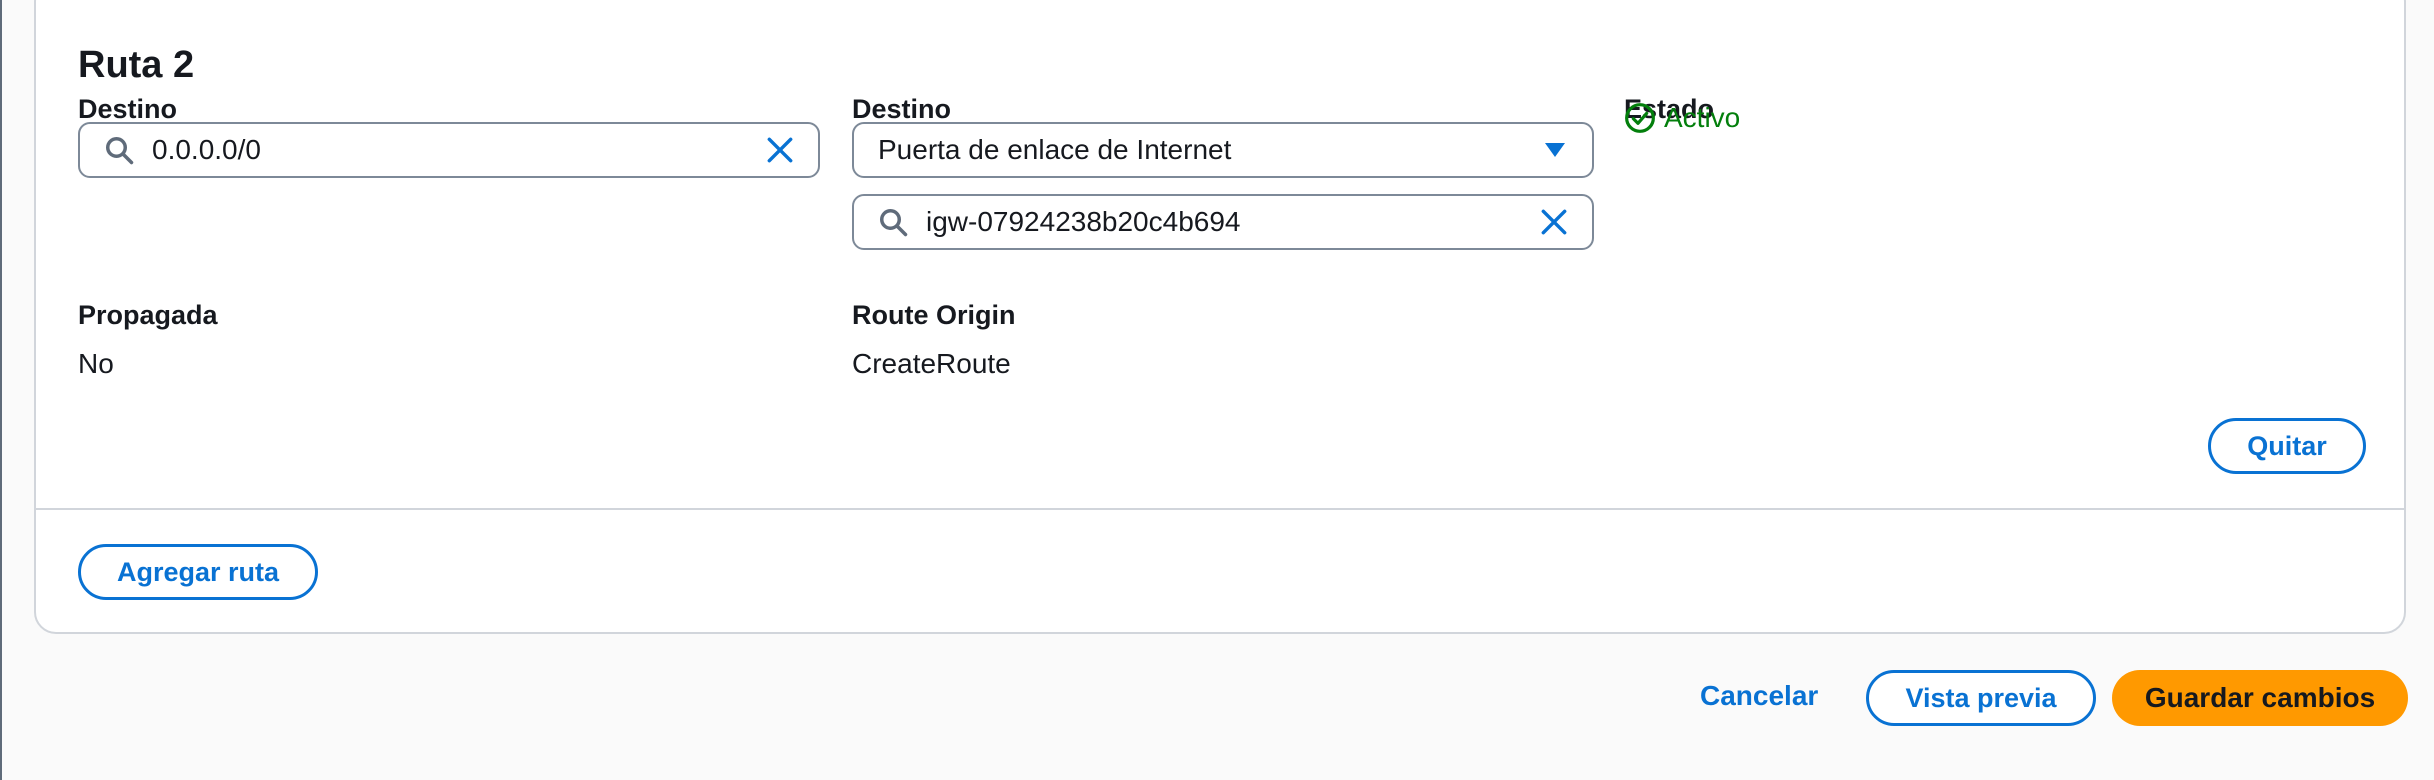 The height and width of the screenshot is (780, 2434). Describe the element at coordinates (206, 149) in the screenshot. I see `destination-value: 0.0.0.0/0` at that location.